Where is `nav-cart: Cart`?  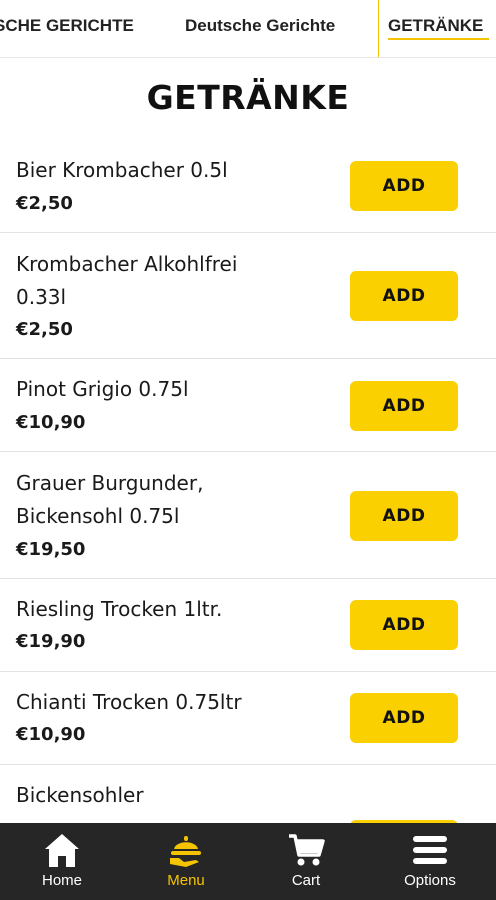 nav-cart: Cart is located at coordinates (306, 861).